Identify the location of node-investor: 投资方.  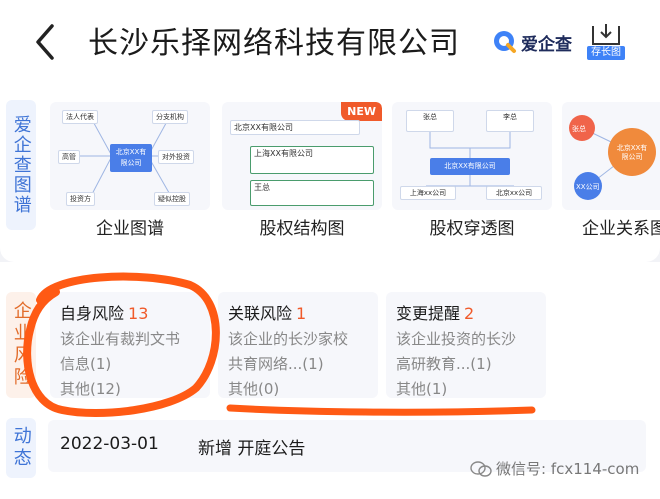
(80, 199).